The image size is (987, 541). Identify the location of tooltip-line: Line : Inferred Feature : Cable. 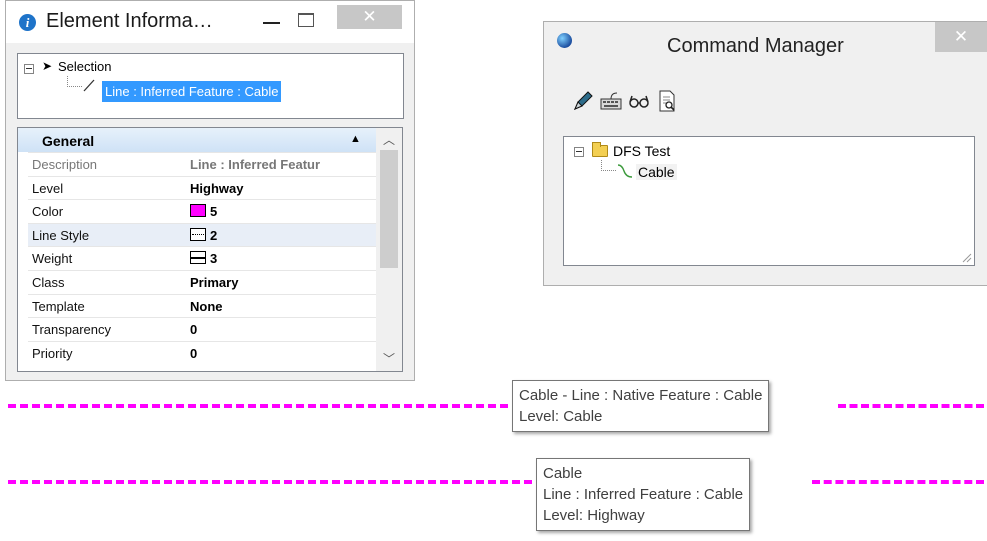
(643, 494).